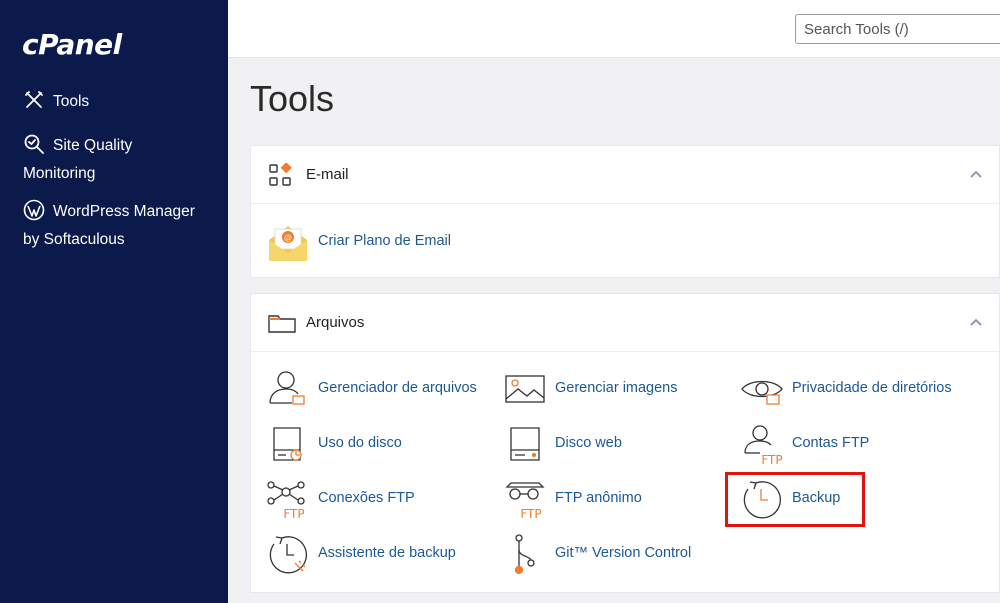 The image size is (1000, 603). Describe the element at coordinates (34, 210) in the screenshot. I see `wordpress-icon` at that location.